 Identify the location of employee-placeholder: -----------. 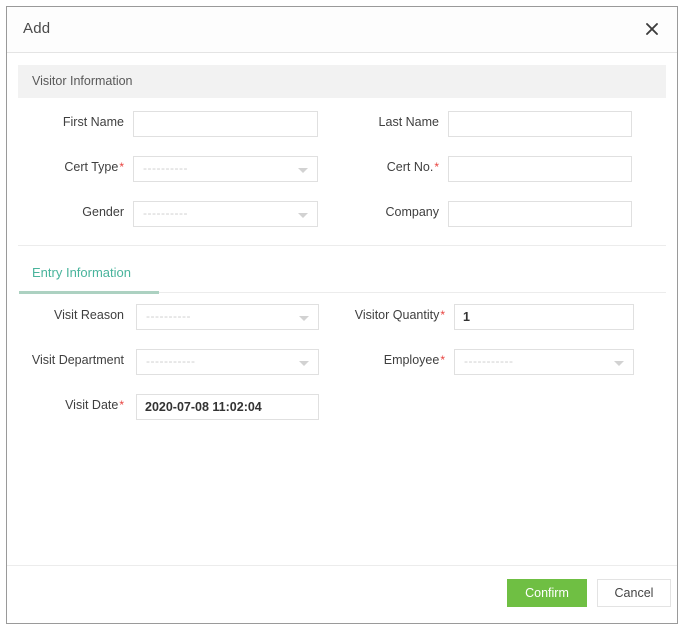
(489, 361).